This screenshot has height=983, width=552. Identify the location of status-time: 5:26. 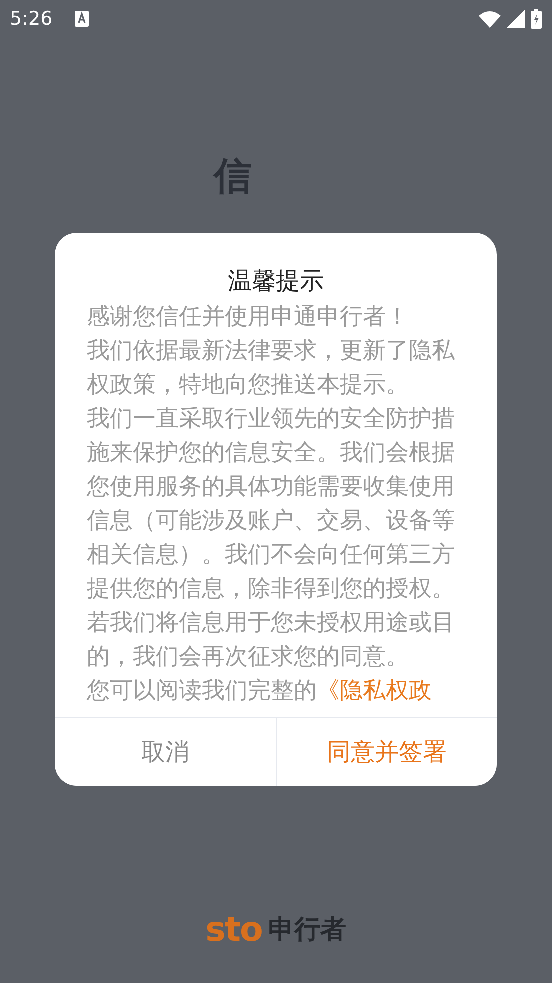
(31, 19).